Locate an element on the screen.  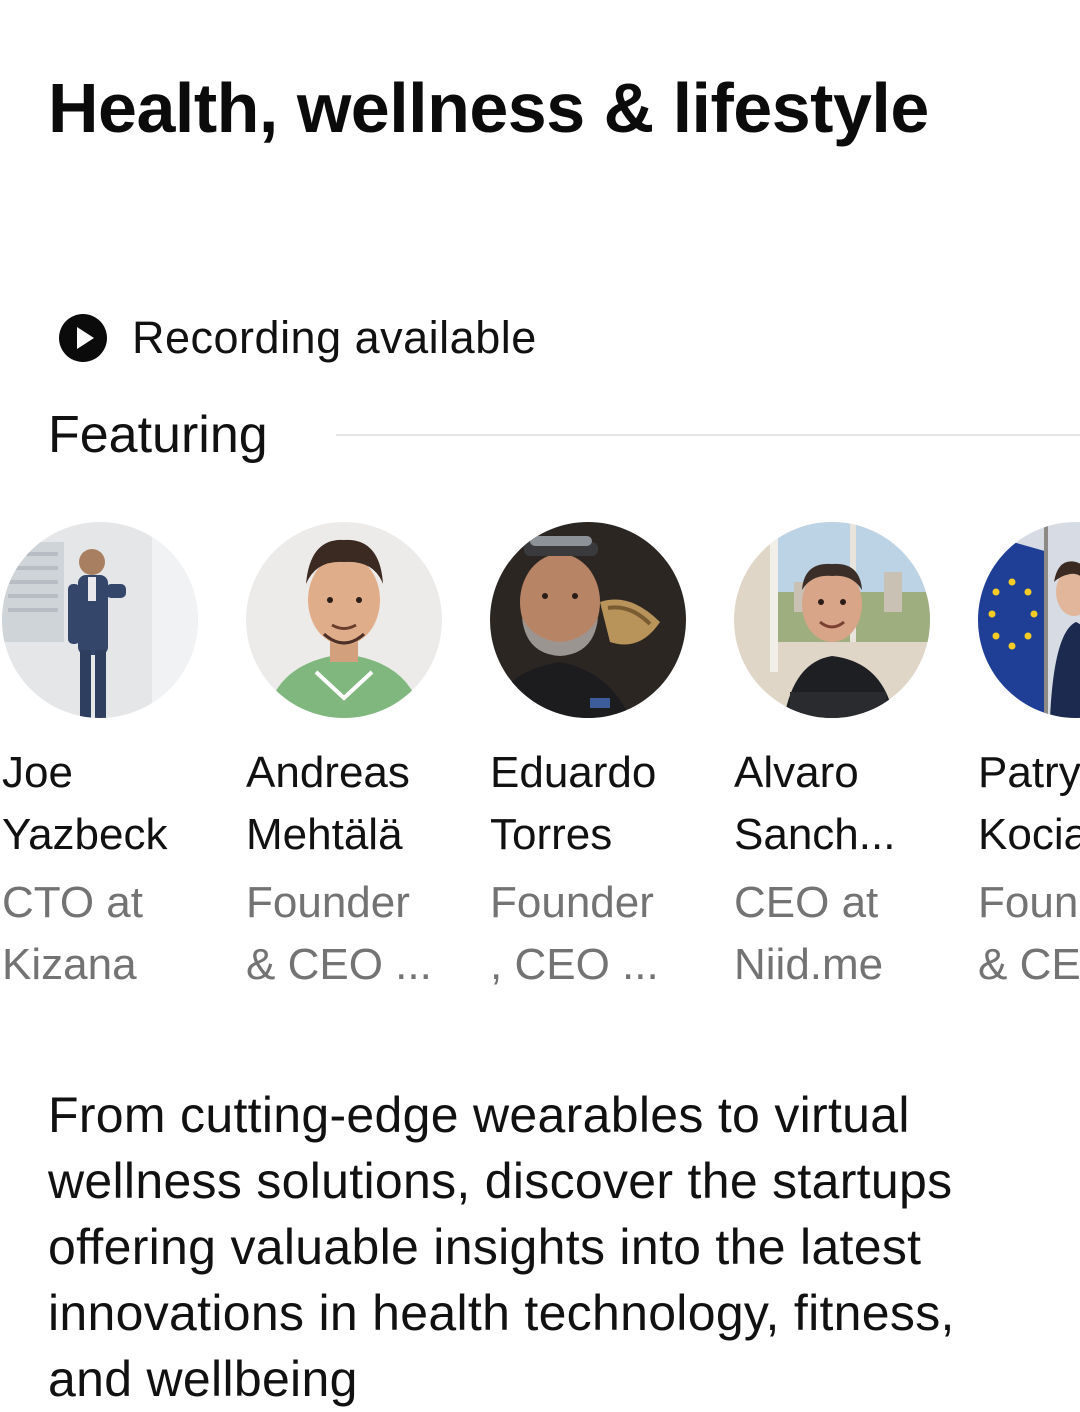
speaker-name: Eduardo Torres is located at coordinates (573, 803).